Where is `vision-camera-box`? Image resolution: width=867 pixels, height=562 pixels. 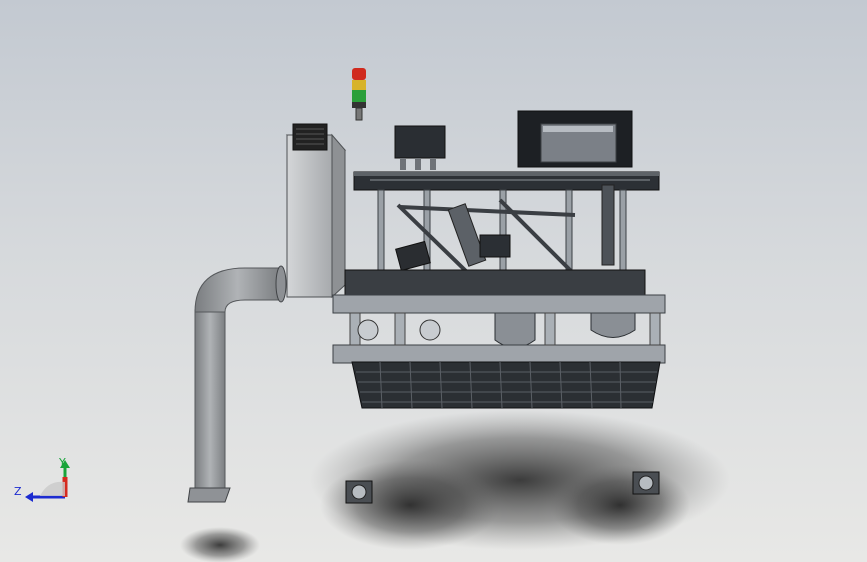 vision-camera-box is located at coordinates (420, 147).